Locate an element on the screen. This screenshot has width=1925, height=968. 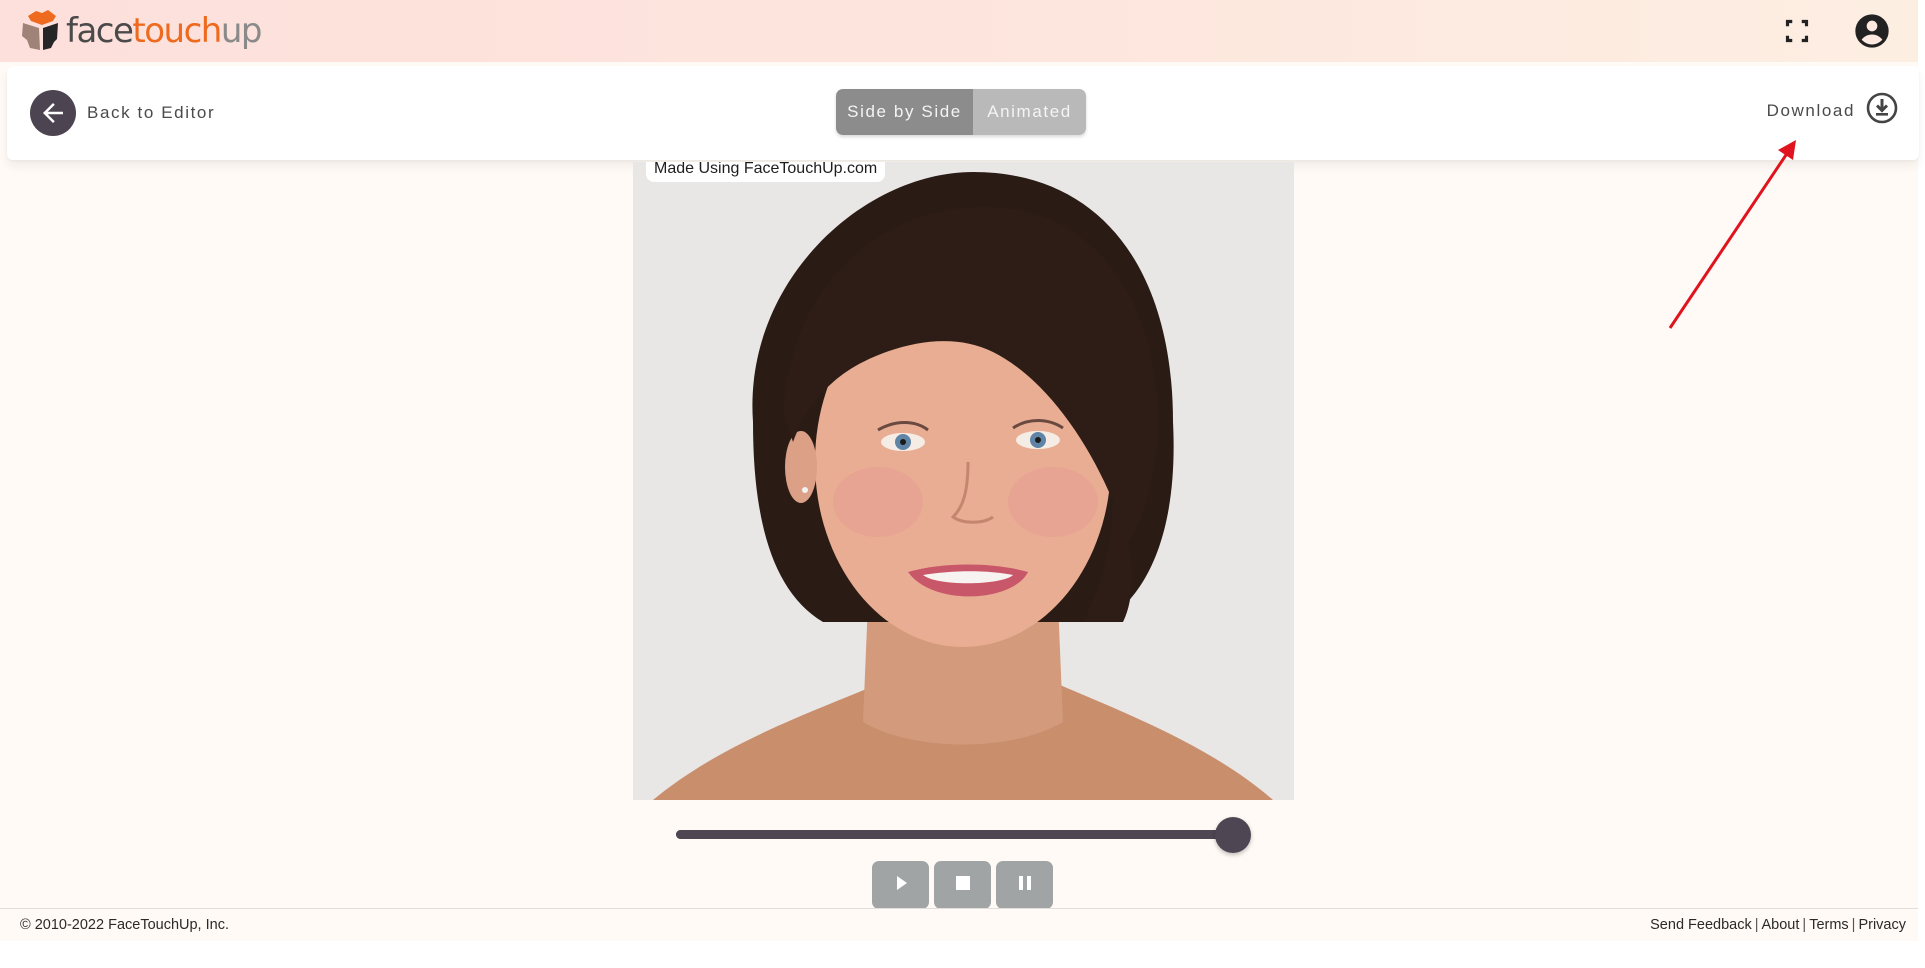
play-button is located at coordinates (900, 885).